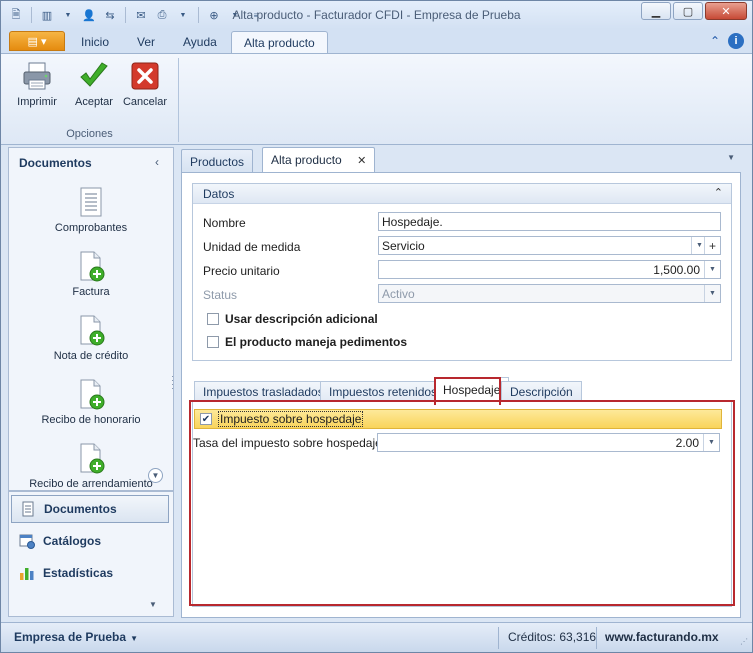  Describe the element at coordinates (72, 541) in the screenshot. I see `nav-section-label: Catálogos` at that location.